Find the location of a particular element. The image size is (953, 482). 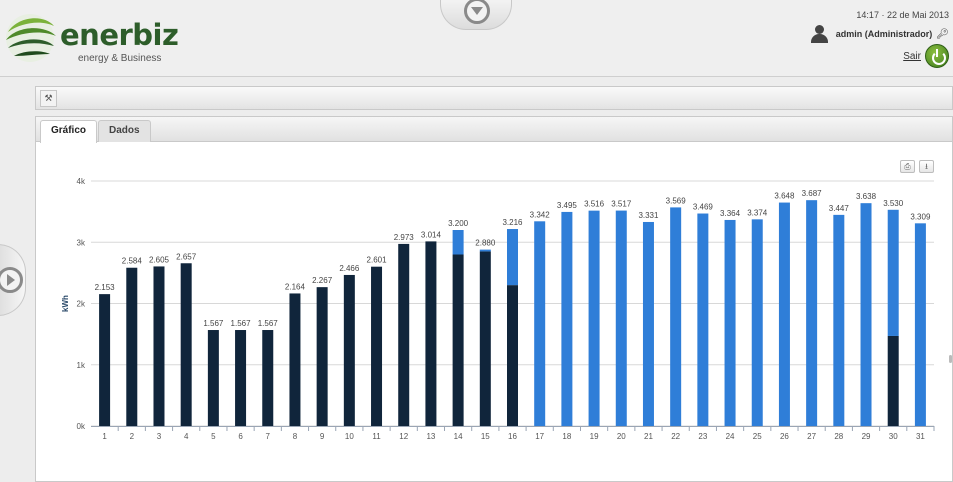

x-tick-label: 20 is located at coordinates (621, 436).